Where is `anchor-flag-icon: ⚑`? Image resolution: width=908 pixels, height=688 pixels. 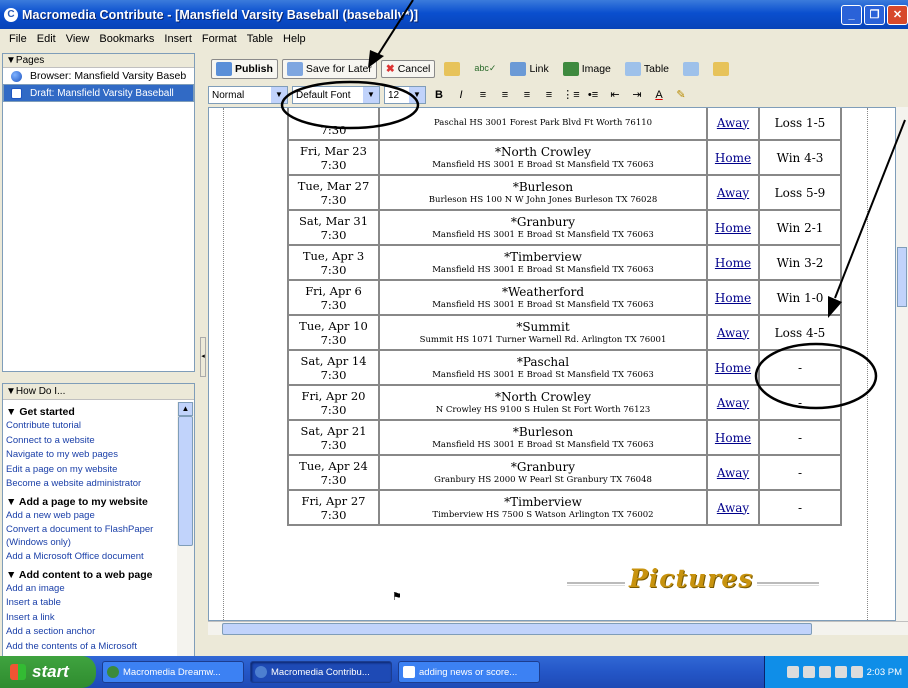
anchor-flag-icon: ⚑ is located at coordinates (397, 596).